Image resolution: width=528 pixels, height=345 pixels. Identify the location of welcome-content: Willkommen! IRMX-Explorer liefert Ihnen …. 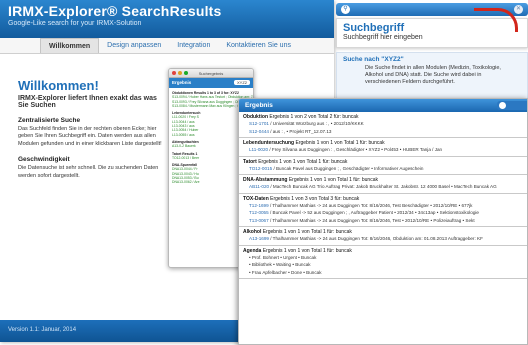
(93, 129).